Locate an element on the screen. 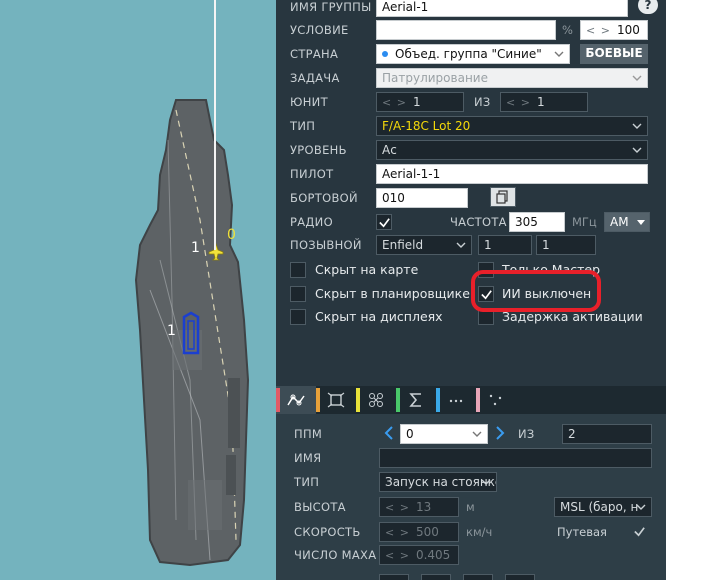  tab-triggers is located at coordinates (376, 400).